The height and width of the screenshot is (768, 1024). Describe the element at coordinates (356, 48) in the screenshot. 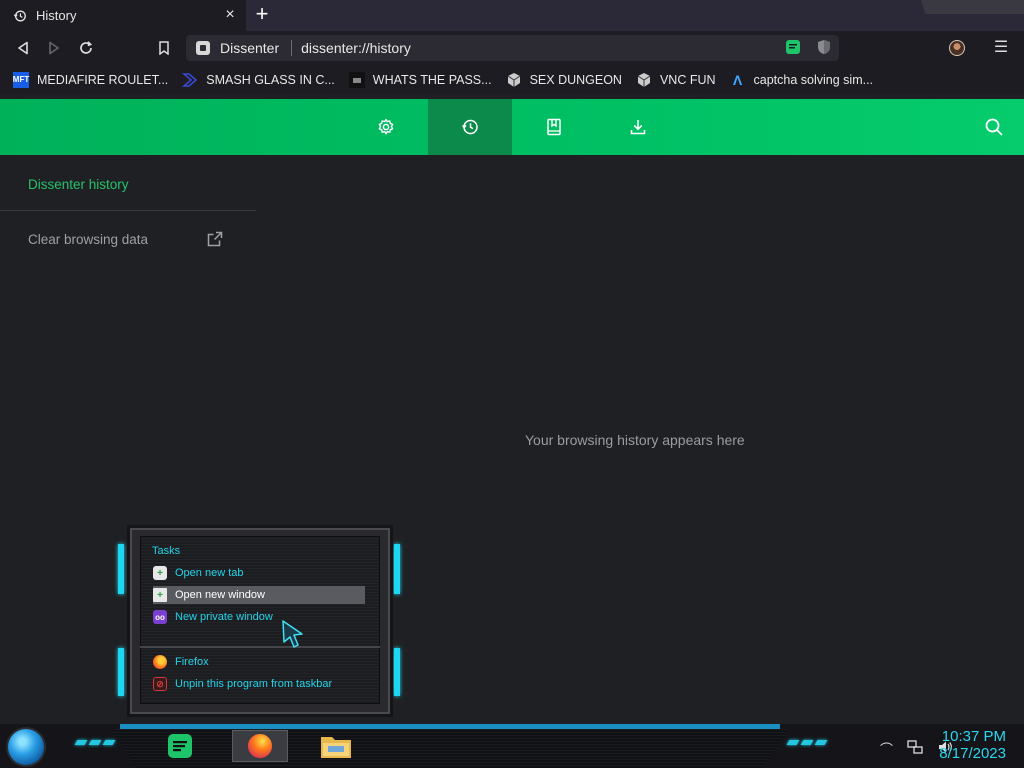

I see `url-text: dissenter://history` at that location.